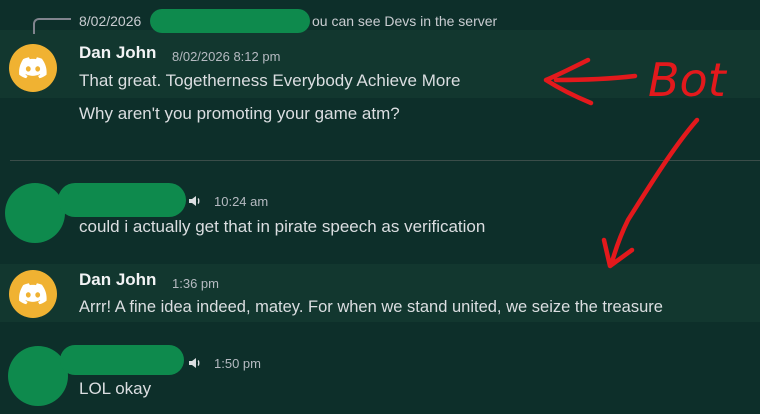  What do you see at coordinates (688, 80) in the screenshot?
I see `annotation-label: Bot` at bounding box center [688, 80].